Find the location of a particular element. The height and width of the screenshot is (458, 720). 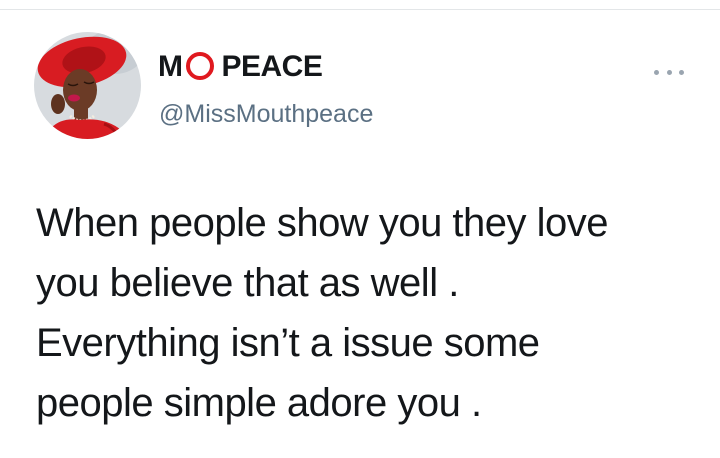

more-horizontal-icon is located at coordinates (669, 72).